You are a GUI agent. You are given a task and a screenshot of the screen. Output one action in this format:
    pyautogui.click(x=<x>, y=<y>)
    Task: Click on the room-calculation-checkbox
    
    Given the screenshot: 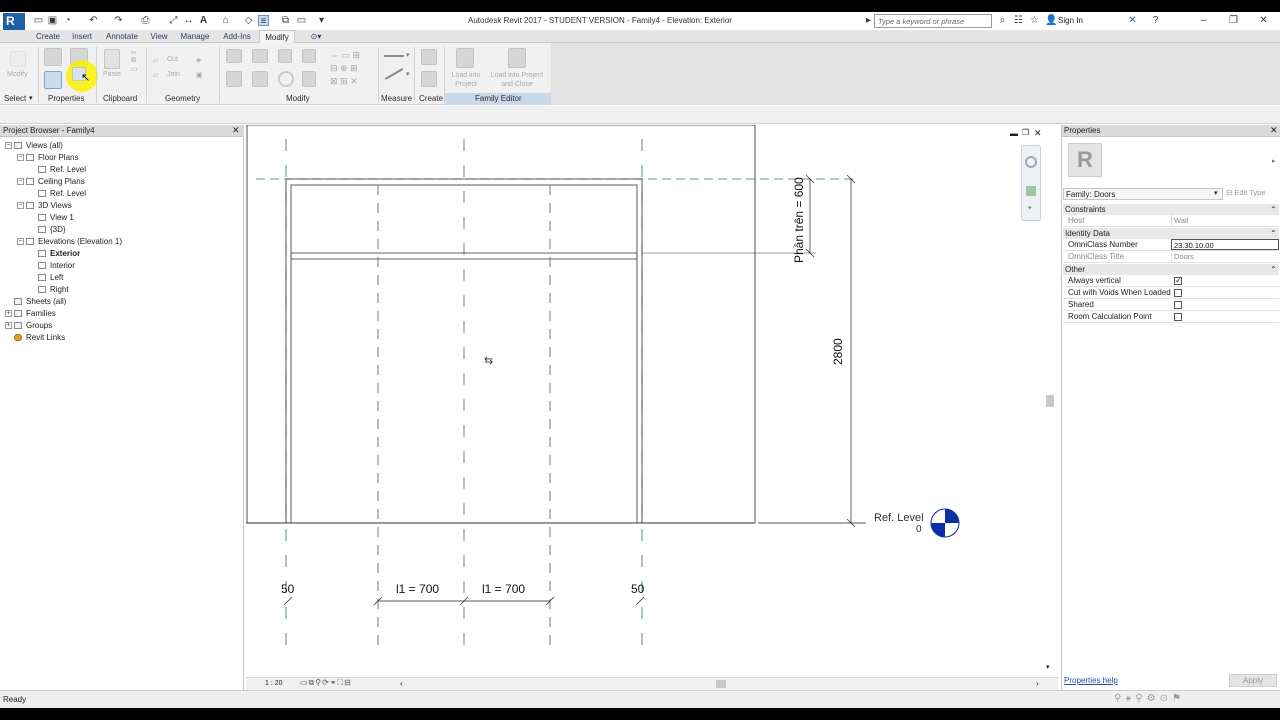 What is the action you would take?
    pyautogui.click(x=1178, y=317)
    